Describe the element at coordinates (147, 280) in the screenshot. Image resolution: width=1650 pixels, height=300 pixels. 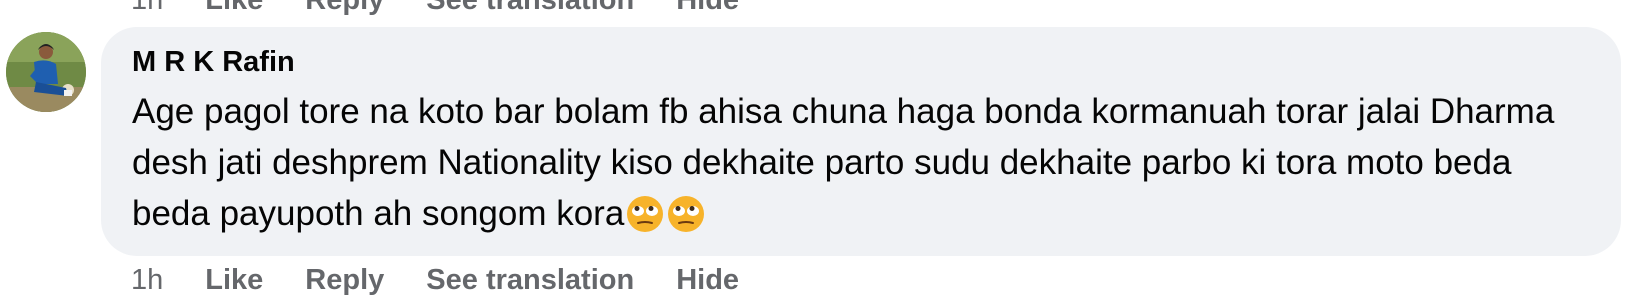
I see `comment-timestamp: 1h` at that location.